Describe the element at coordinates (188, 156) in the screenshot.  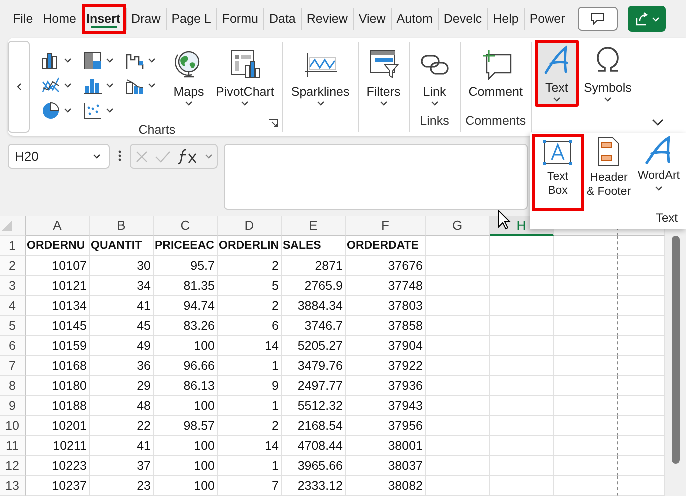
I see `insert-function-icon` at that location.